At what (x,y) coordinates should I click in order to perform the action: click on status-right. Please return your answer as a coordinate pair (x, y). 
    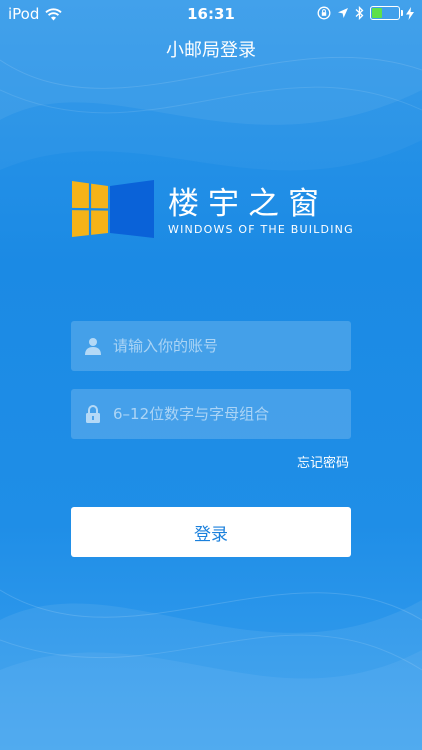
    Looking at the image, I should click on (365, 13).